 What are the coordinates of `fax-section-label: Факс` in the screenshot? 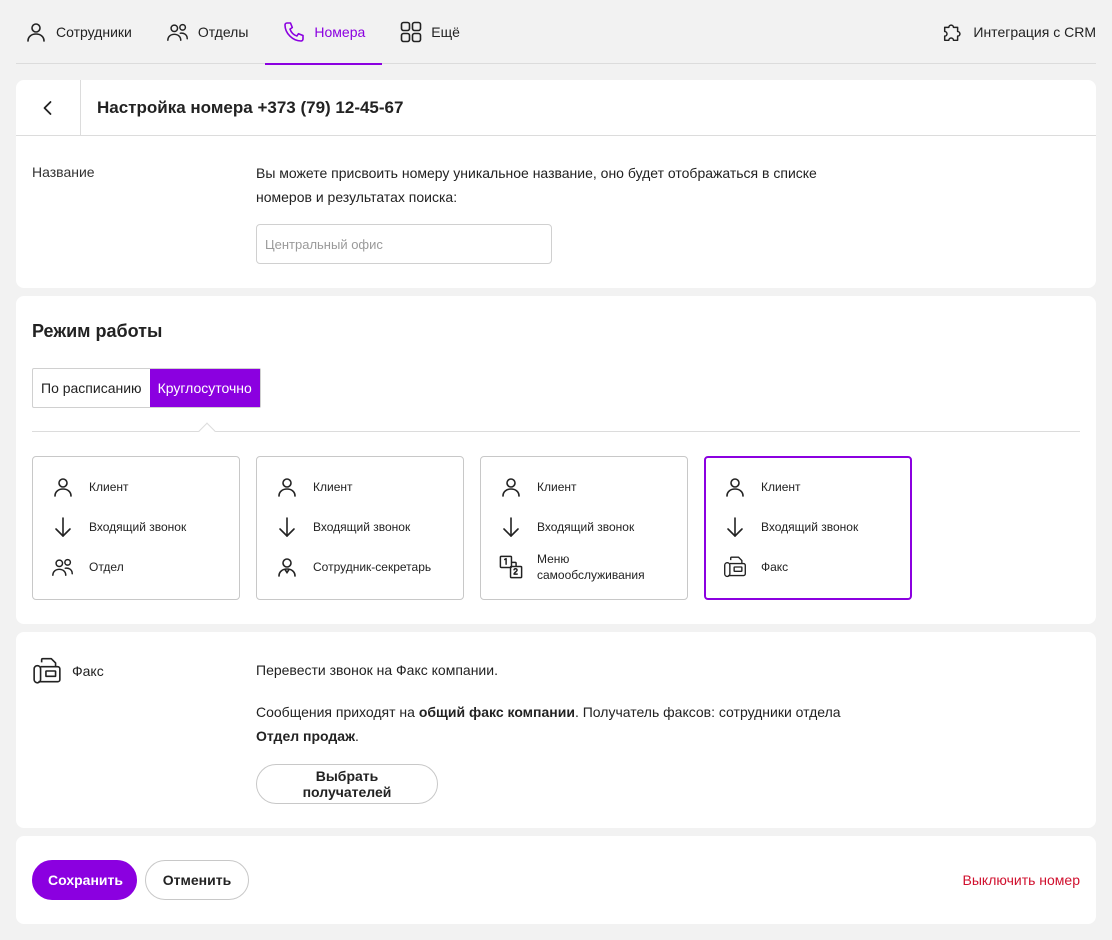 It's located at (68, 671).